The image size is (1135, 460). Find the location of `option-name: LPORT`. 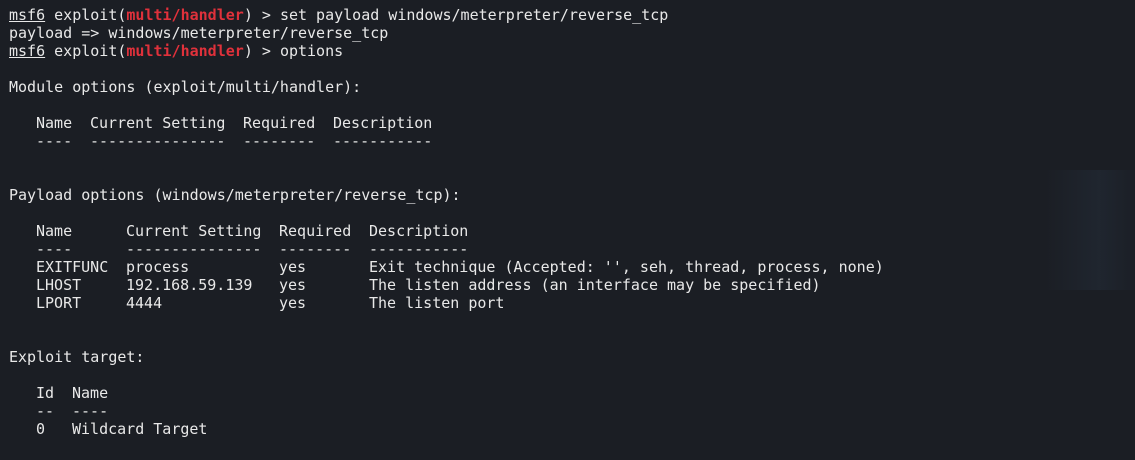

option-name: LPORT is located at coordinates (59, 303).